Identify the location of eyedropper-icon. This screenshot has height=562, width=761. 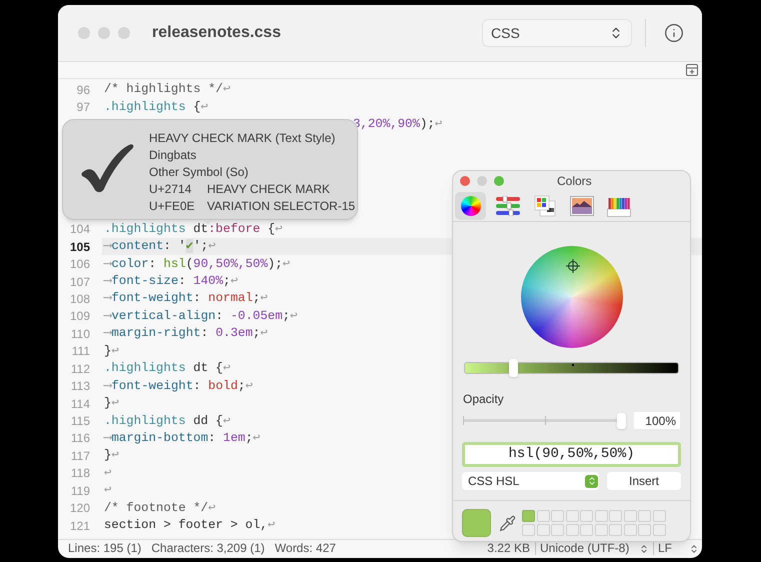
(507, 523).